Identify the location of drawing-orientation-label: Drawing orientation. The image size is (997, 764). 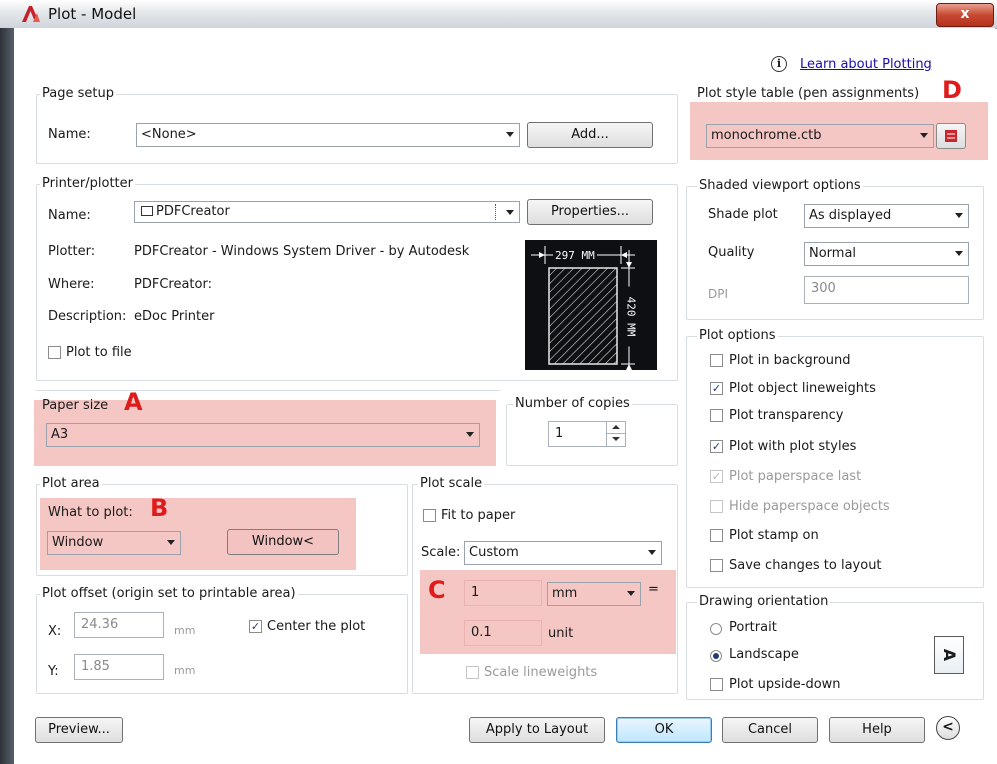
(764, 601).